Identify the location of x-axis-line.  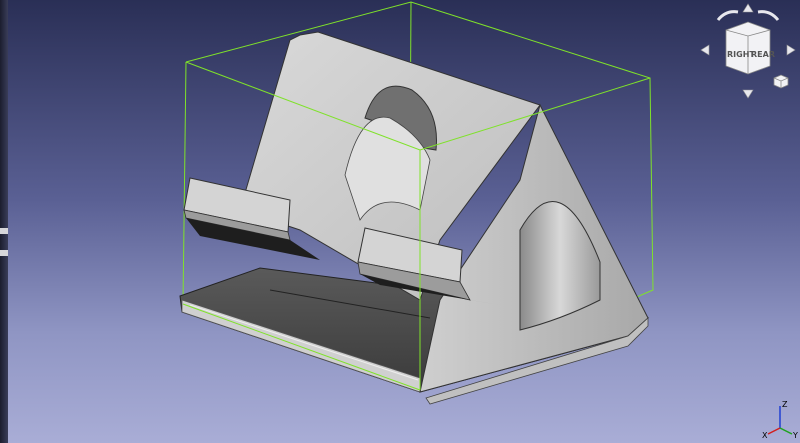
(774, 431).